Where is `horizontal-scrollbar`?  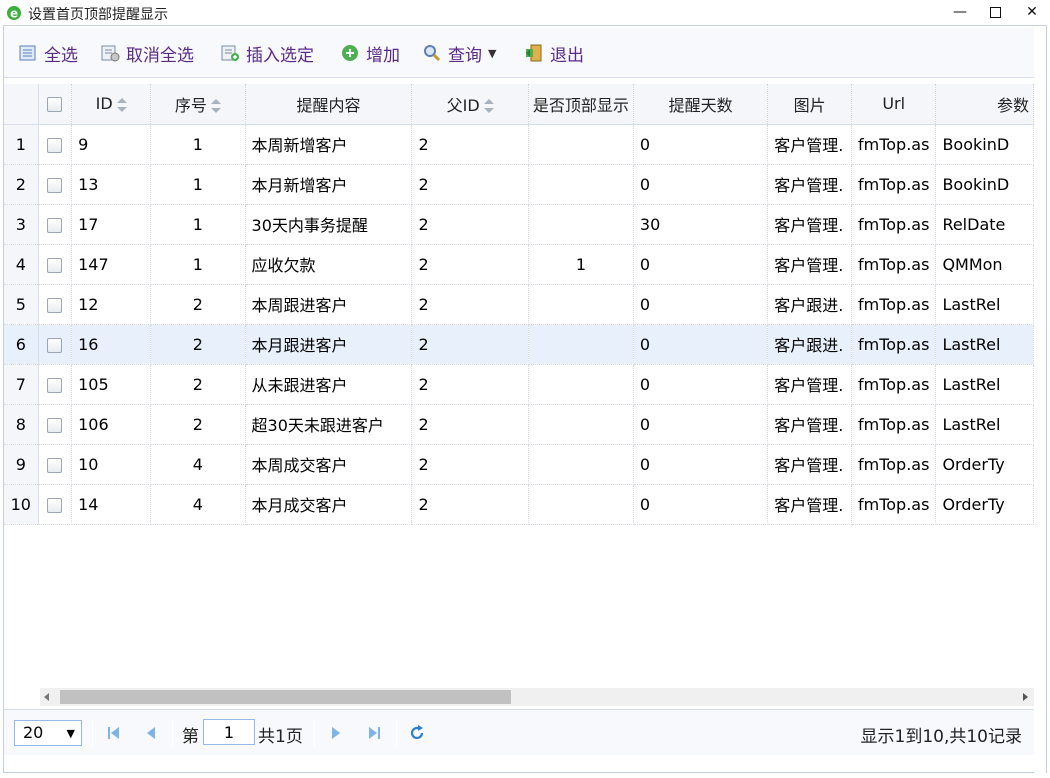
horizontal-scrollbar is located at coordinates (537, 697).